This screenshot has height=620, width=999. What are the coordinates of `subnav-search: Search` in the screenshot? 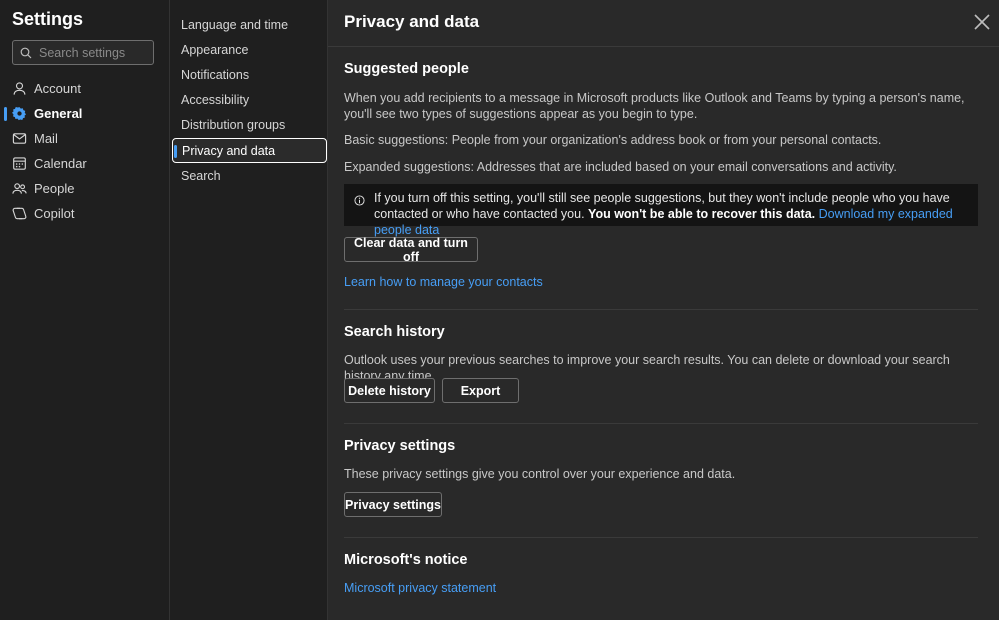 It's located at (249, 175).